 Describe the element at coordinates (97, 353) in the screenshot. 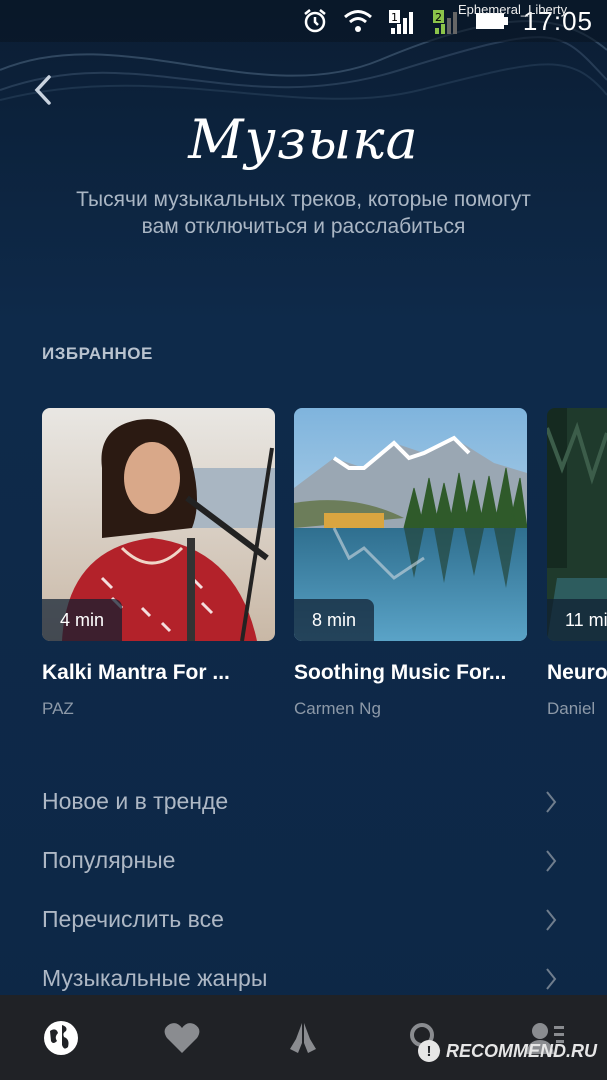

I see `section-label-favorites: ИЗБРАННОЕ` at that location.